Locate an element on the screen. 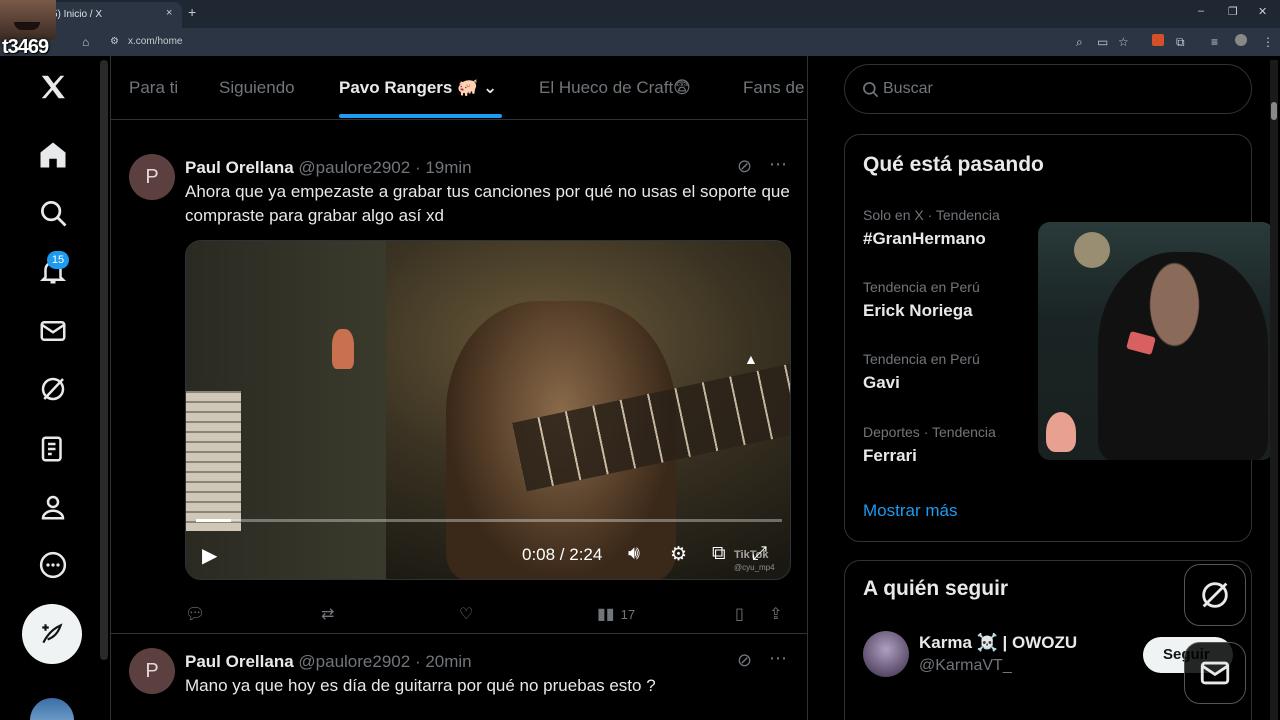  views-chart-icon: ▮▮ is located at coordinates (606, 614).